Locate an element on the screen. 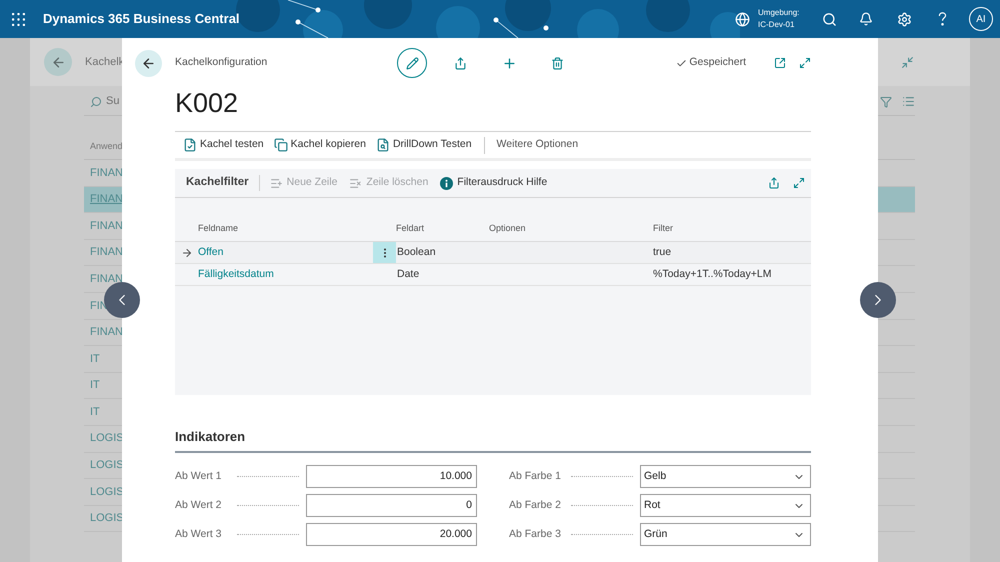 The height and width of the screenshot is (562, 1000). table-cell-text: true is located at coordinates (662, 252).